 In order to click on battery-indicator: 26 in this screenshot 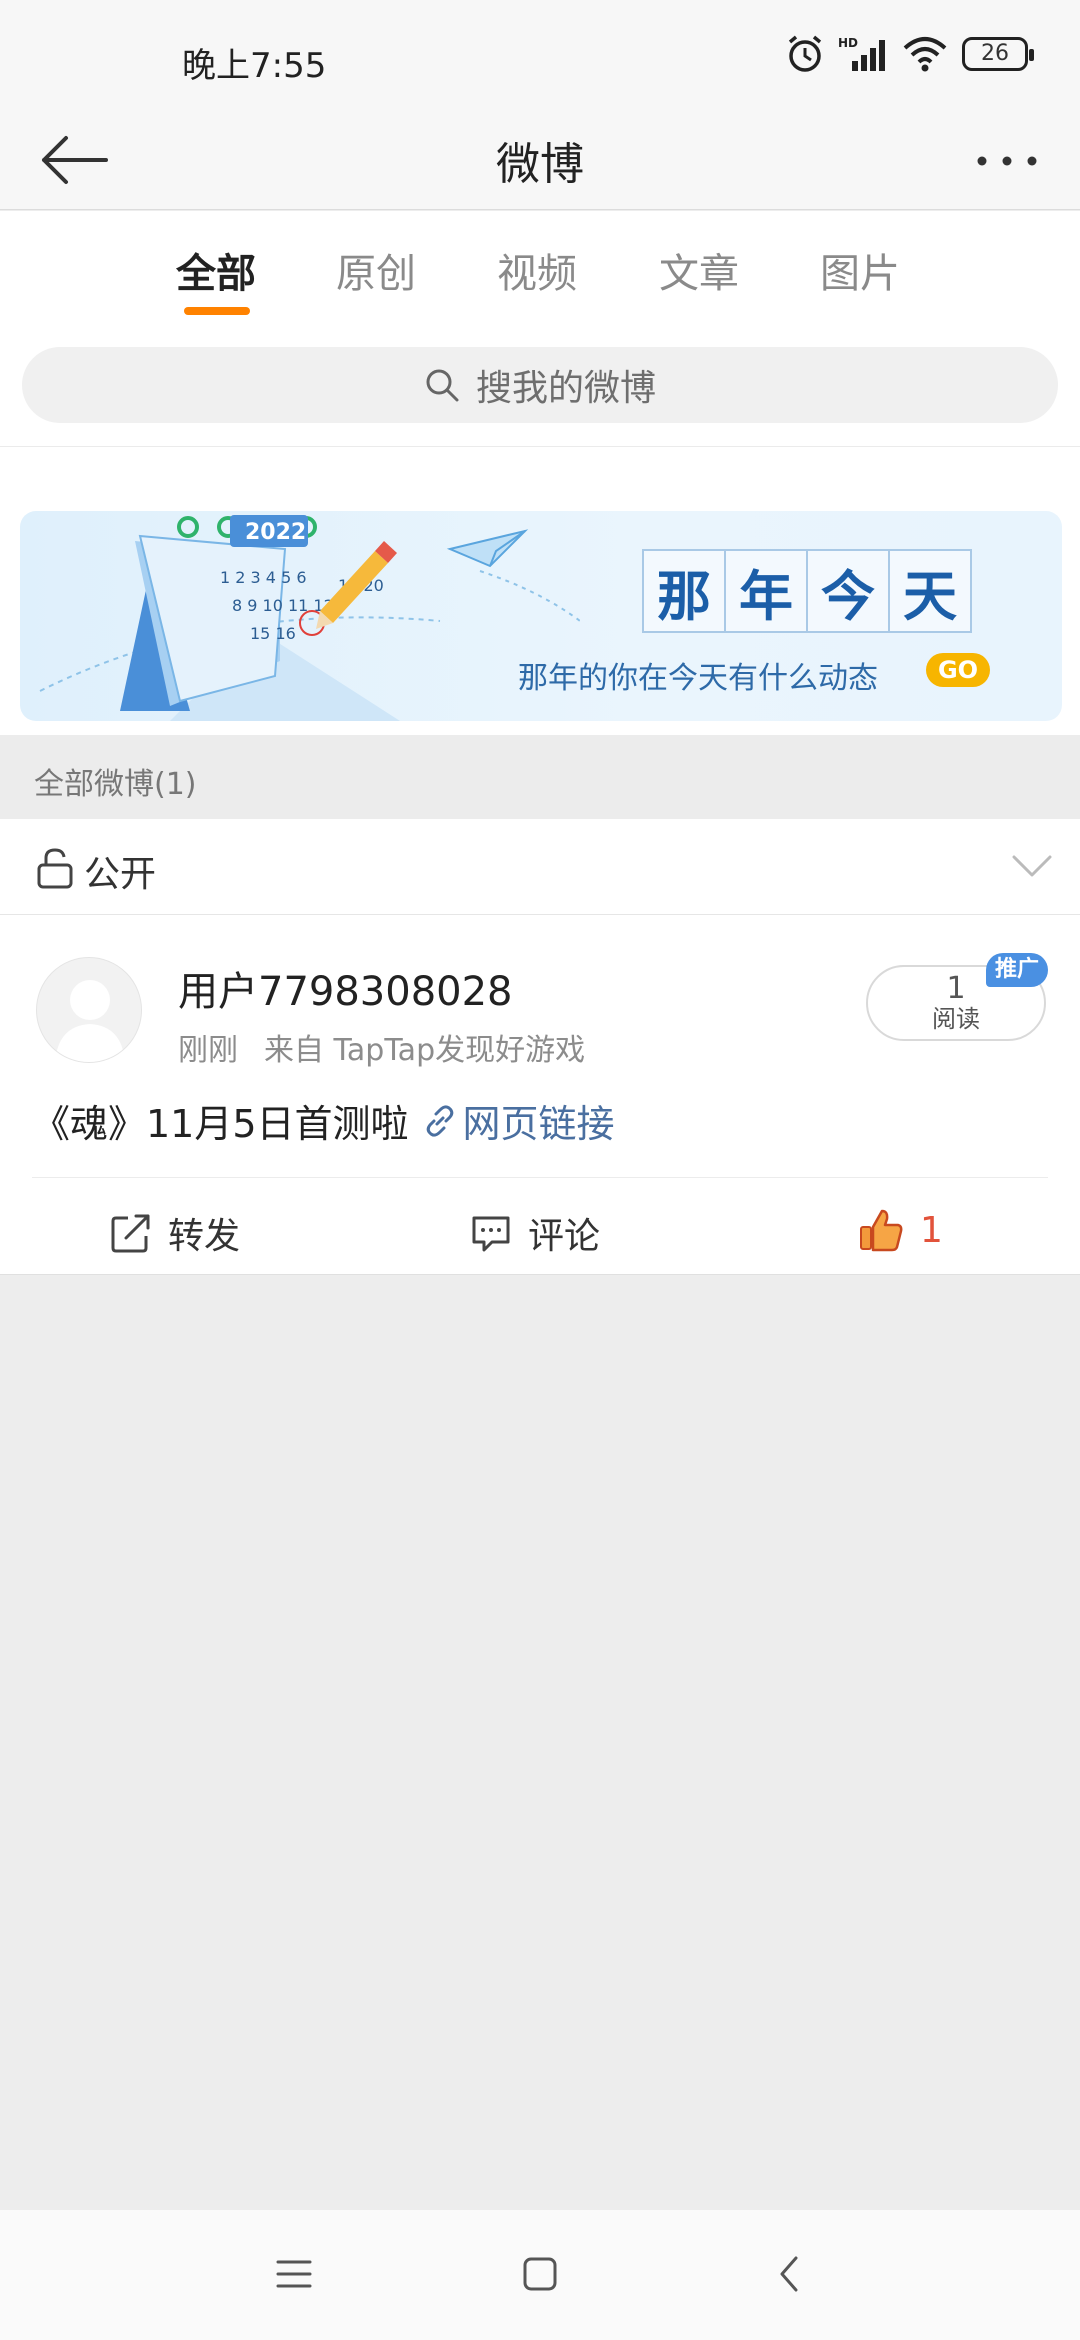, I will do `click(998, 54)`.